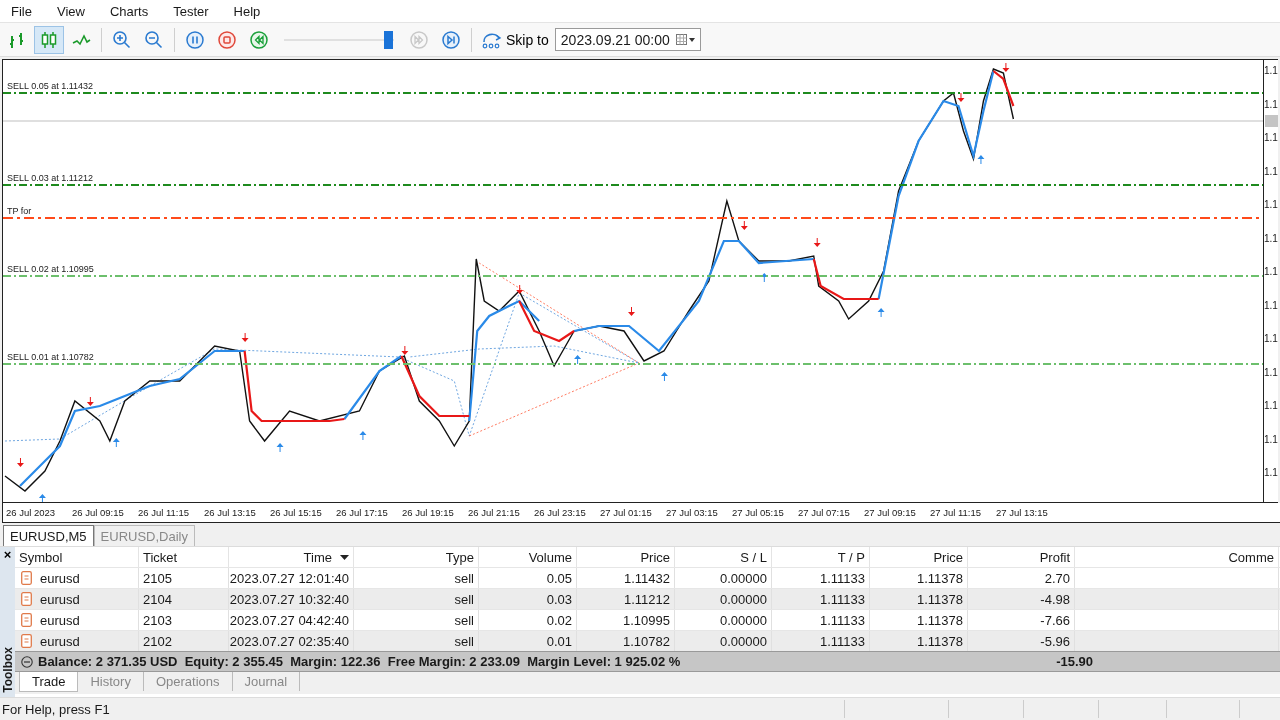  I want to click on take-profit-label: TP for, so click(19, 211).